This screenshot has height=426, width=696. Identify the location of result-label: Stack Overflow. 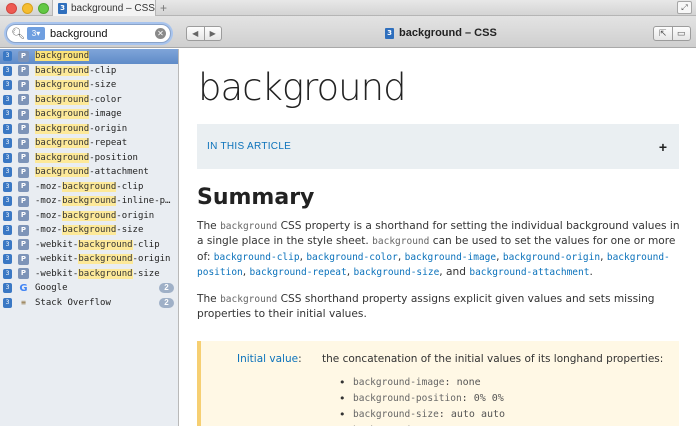
(73, 302).